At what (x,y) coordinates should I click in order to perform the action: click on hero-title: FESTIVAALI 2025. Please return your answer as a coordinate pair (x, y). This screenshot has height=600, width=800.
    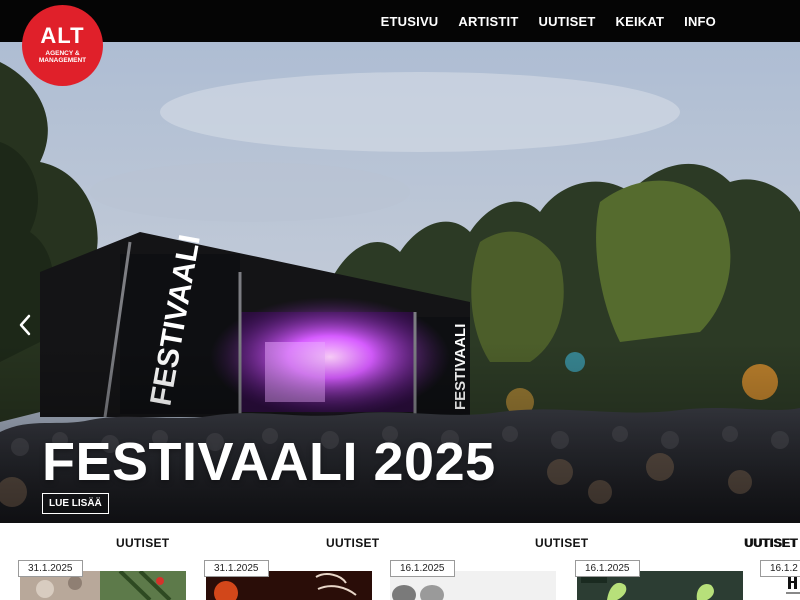
    Looking at the image, I should click on (269, 462).